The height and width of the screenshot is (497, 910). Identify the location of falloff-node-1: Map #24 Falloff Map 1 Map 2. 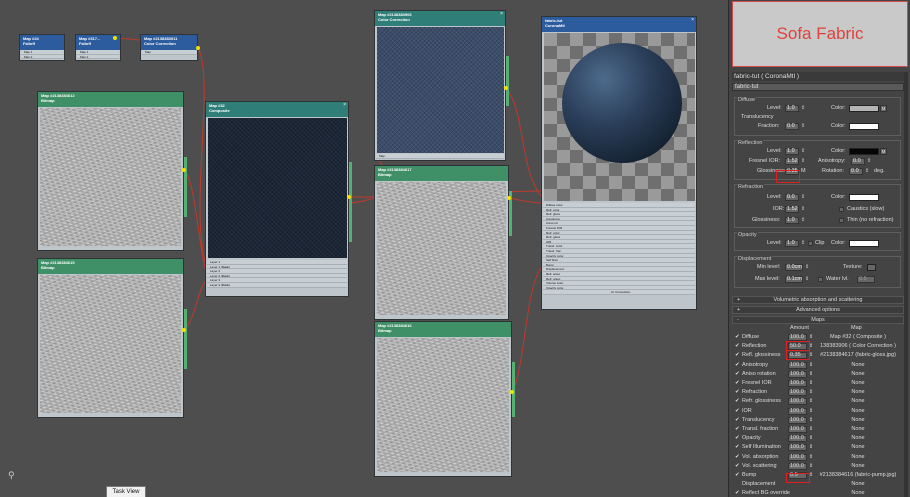
(42, 47).